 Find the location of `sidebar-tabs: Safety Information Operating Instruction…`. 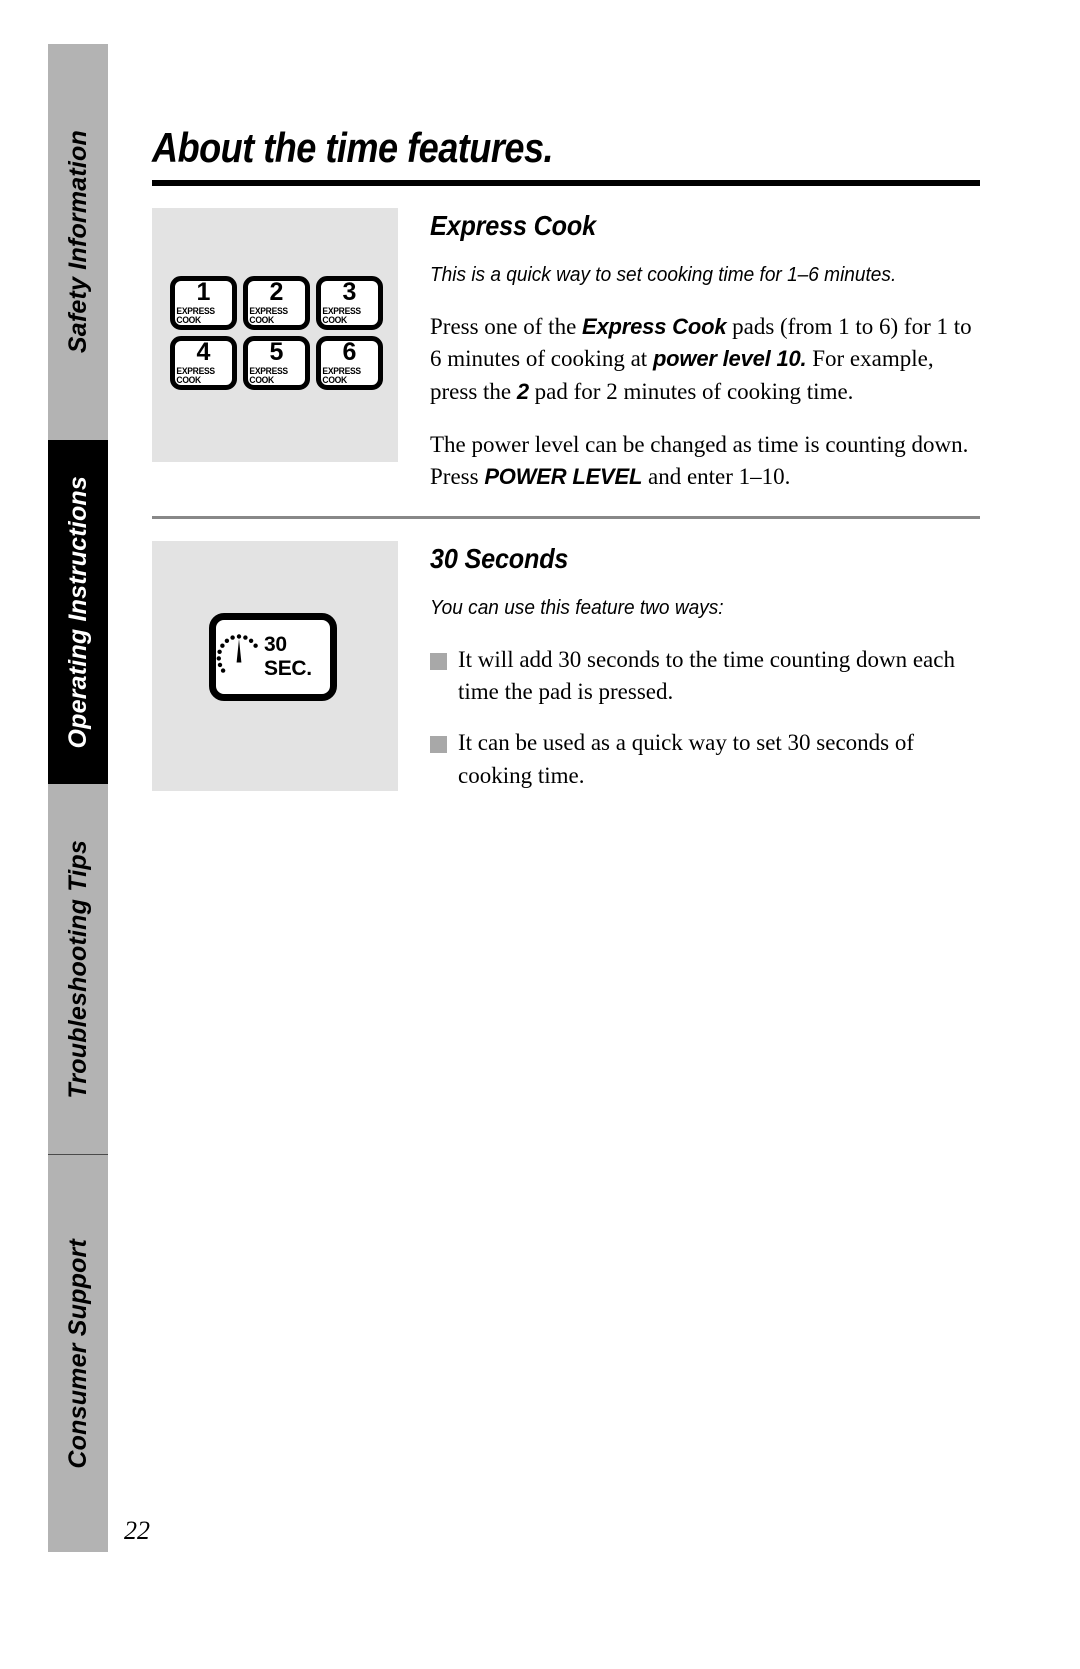

sidebar-tabs: Safety Information Operating Instruction… is located at coordinates (78, 798).